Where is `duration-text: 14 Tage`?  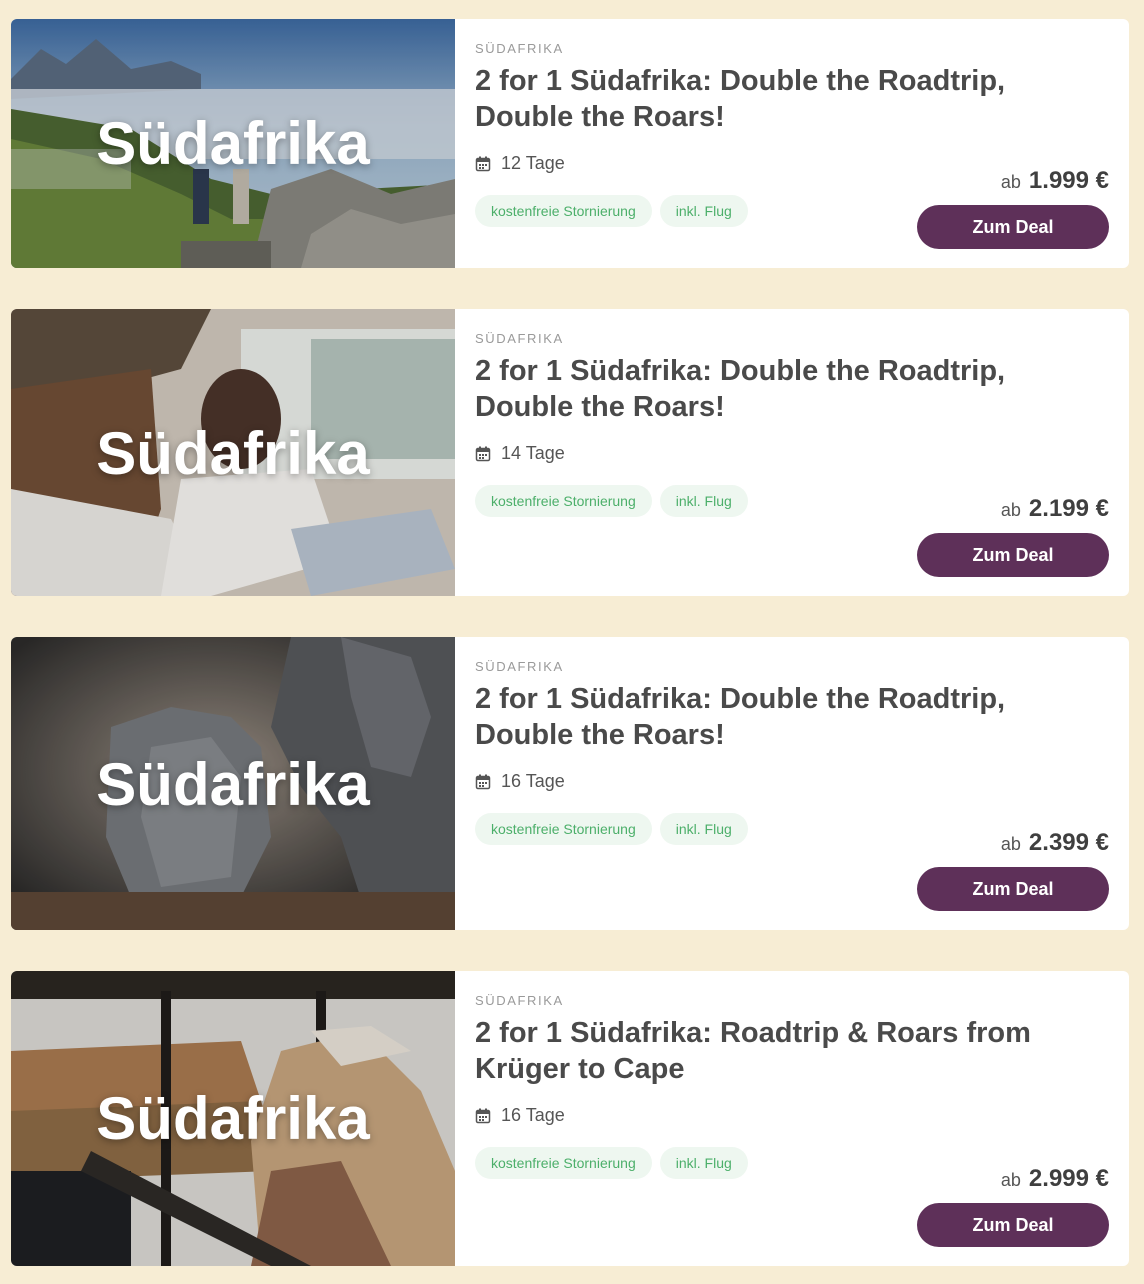
duration-text: 14 Tage is located at coordinates (533, 453).